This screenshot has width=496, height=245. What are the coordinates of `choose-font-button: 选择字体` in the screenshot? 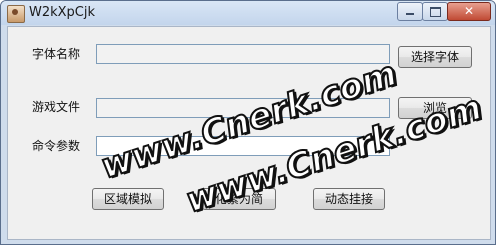 It's located at (435, 57).